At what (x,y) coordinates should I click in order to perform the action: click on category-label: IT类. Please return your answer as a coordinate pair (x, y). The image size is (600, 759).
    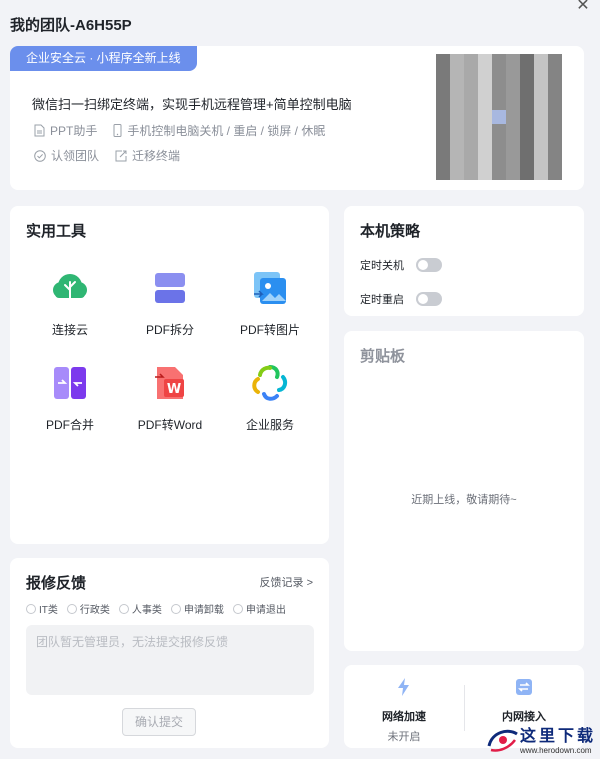
    Looking at the image, I should click on (48, 610).